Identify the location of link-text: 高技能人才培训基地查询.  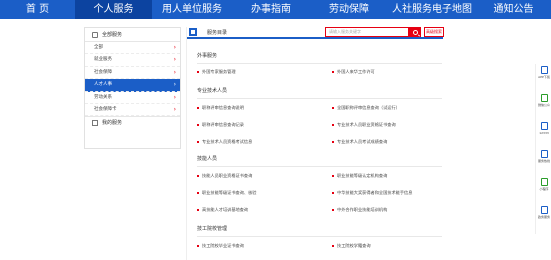
(225, 209).